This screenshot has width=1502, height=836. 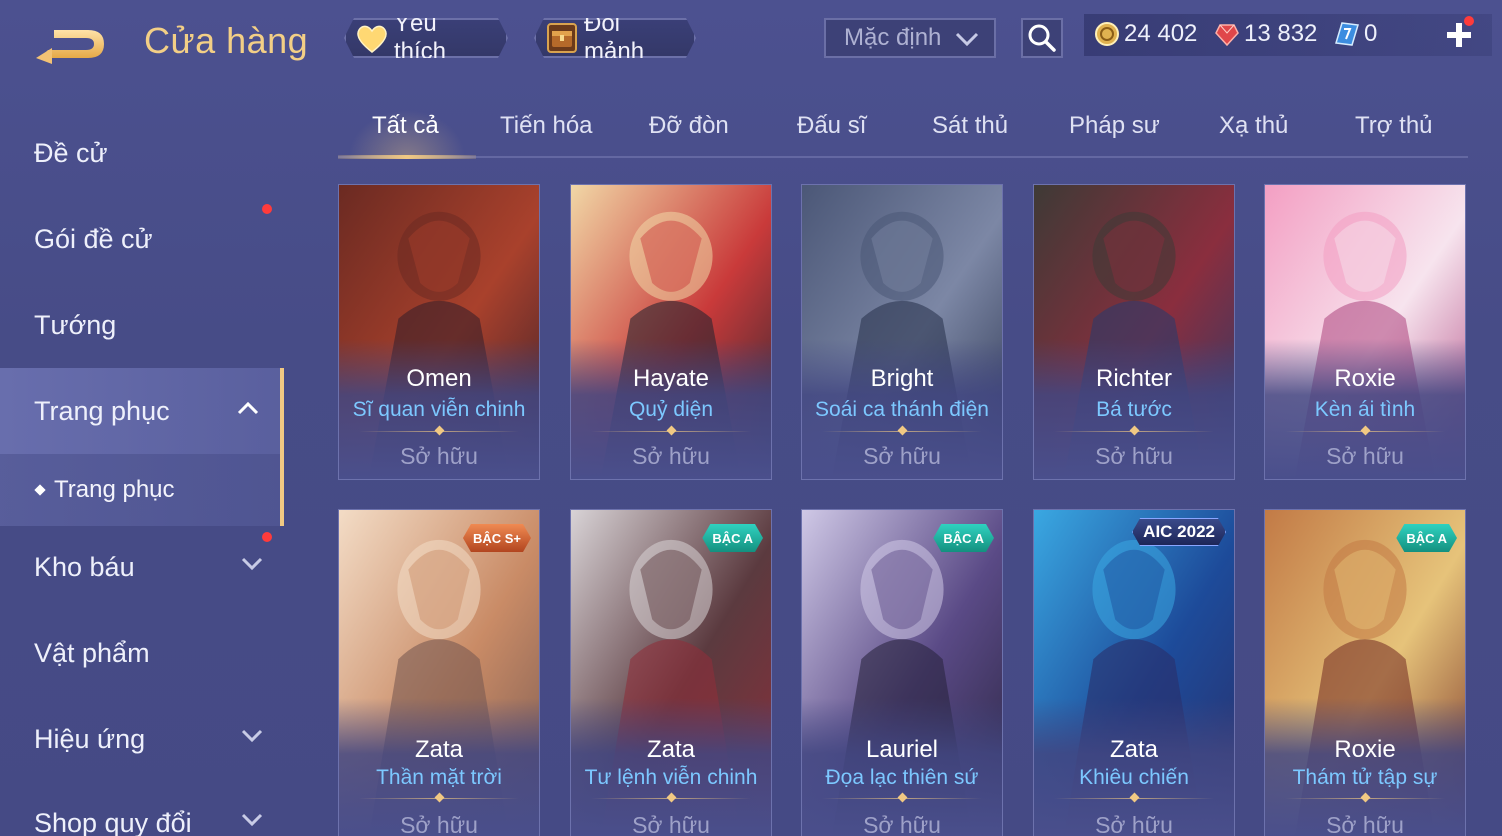 What do you see at coordinates (1253, 126) in the screenshot?
I see `tab-marksman: Xạ thủ` at bounding box center [1253, 126].